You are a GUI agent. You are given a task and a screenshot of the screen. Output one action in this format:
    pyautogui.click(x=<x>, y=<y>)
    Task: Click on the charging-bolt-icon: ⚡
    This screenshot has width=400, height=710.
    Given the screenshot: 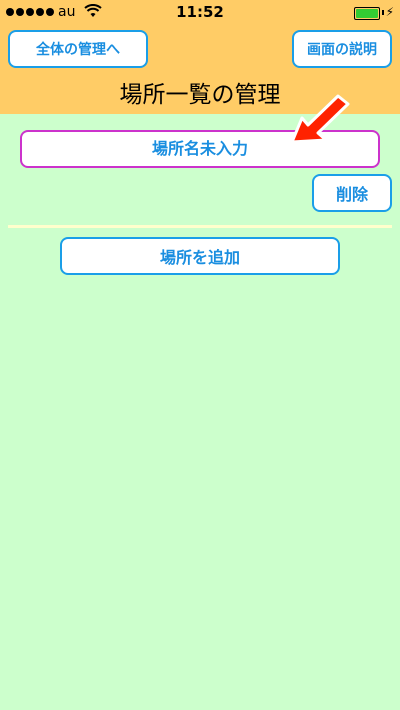 What is the action you would take?
    pyautogui.click(x=389, y=12)
    